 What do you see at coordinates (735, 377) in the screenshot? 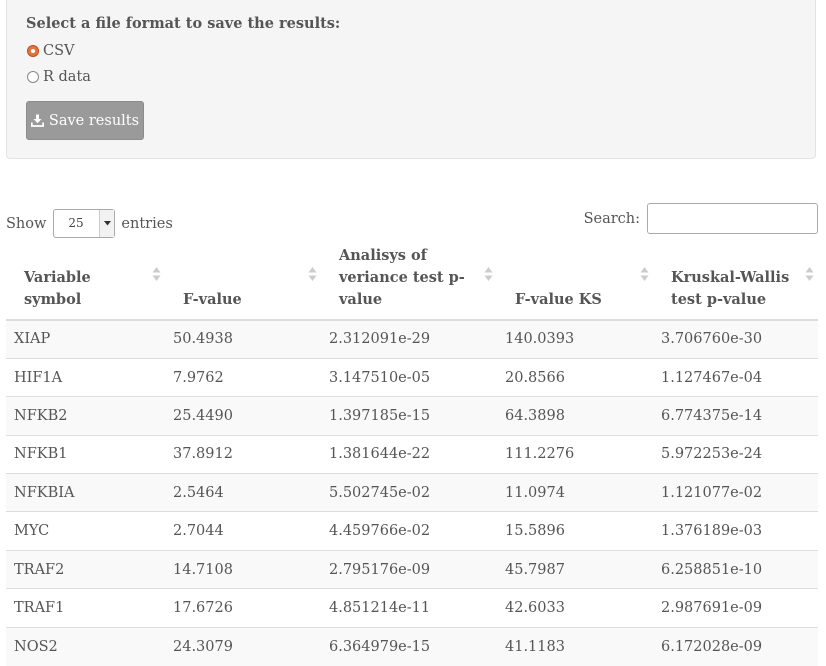
I see `table-cell: 1.127467e-04` at bounding box center [735, 377].